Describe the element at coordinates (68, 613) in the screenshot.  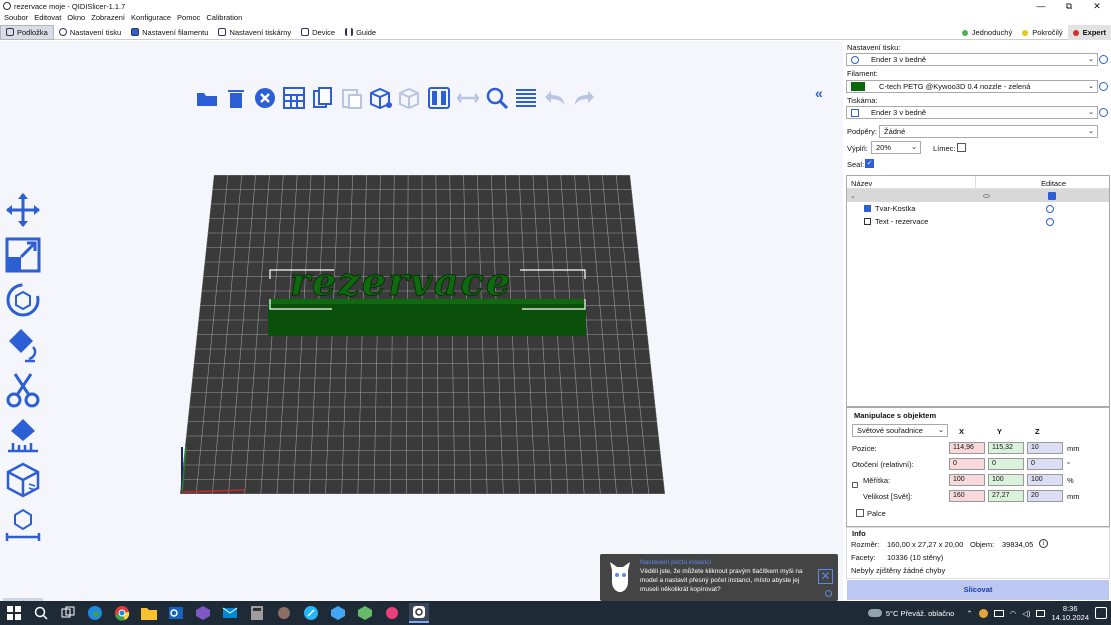
I see `task-view-icon` at that location.